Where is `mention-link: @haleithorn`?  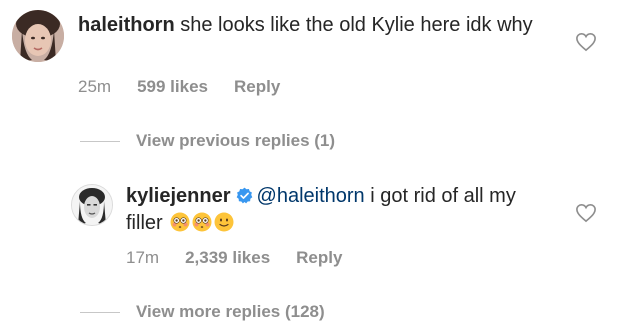 mention-link: @haleithorn is located at coordinates (311, 196).